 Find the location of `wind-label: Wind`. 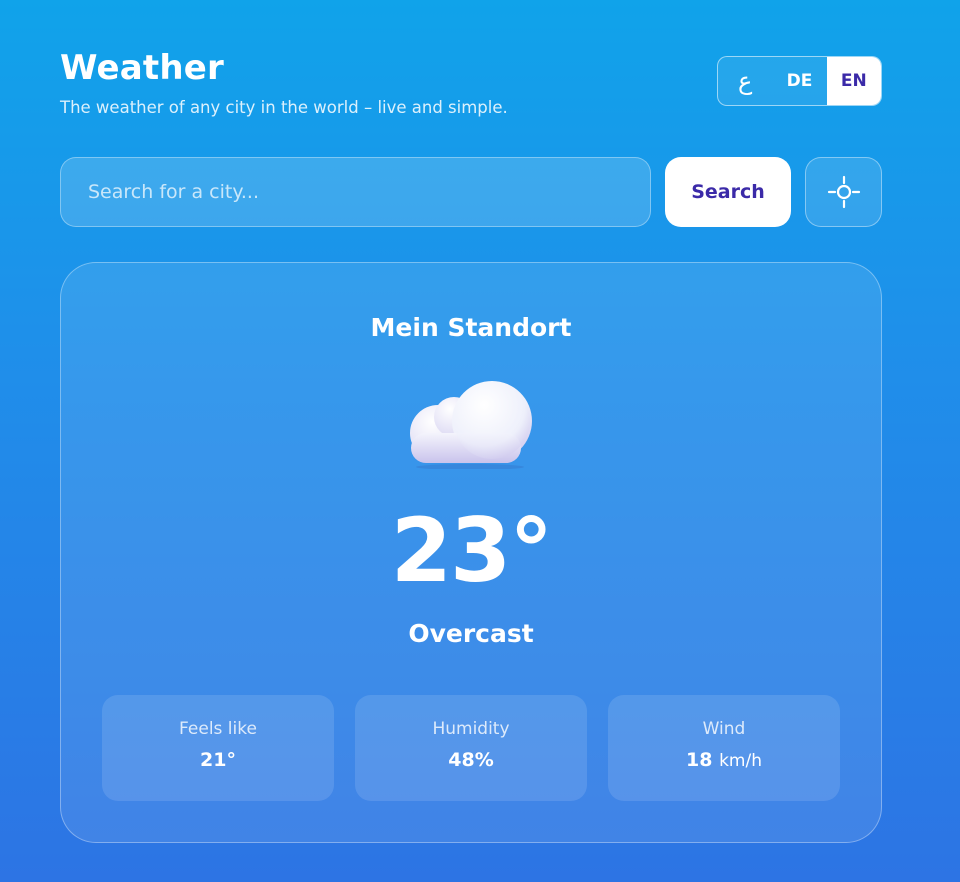

wind-label: Wind is located at coordinates (724, 729).